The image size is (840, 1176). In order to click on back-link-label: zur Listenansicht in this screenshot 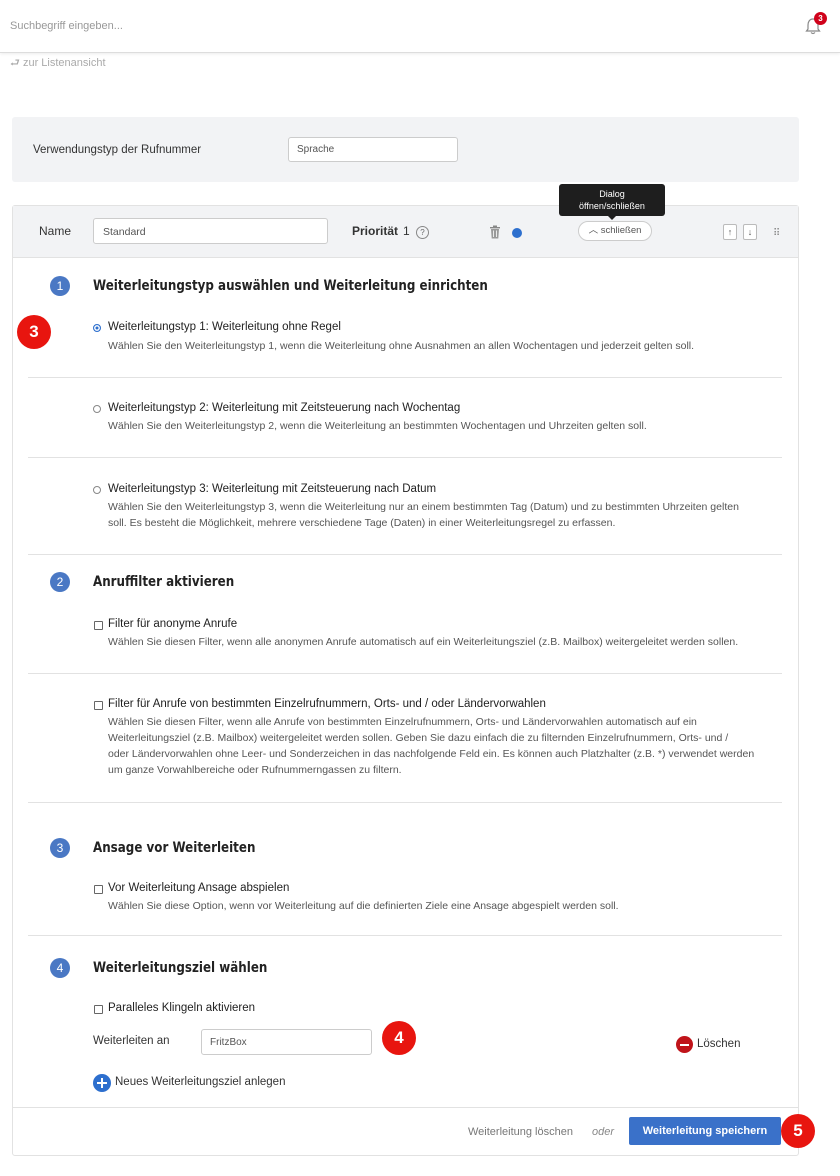, I will do `click(64, 63)`.